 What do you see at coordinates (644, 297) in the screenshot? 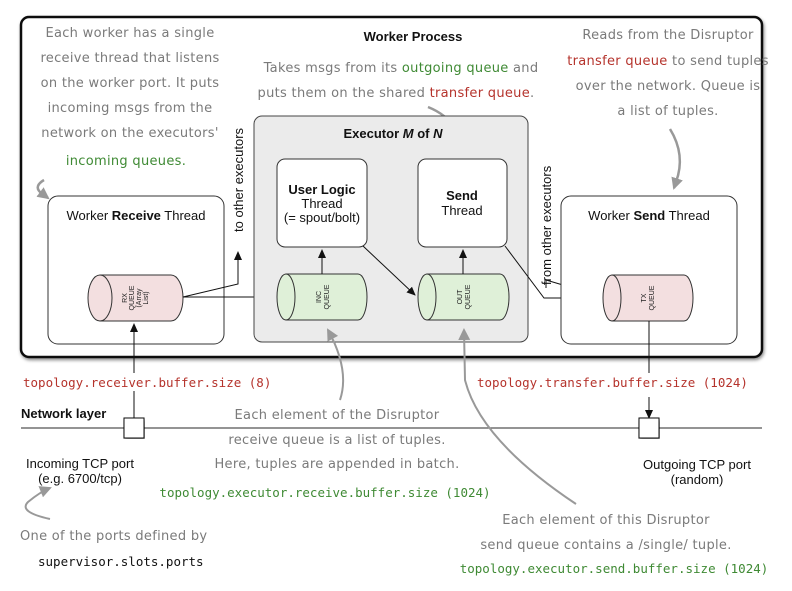
I see `svg-text: TX` at bounding box center [644, 297].